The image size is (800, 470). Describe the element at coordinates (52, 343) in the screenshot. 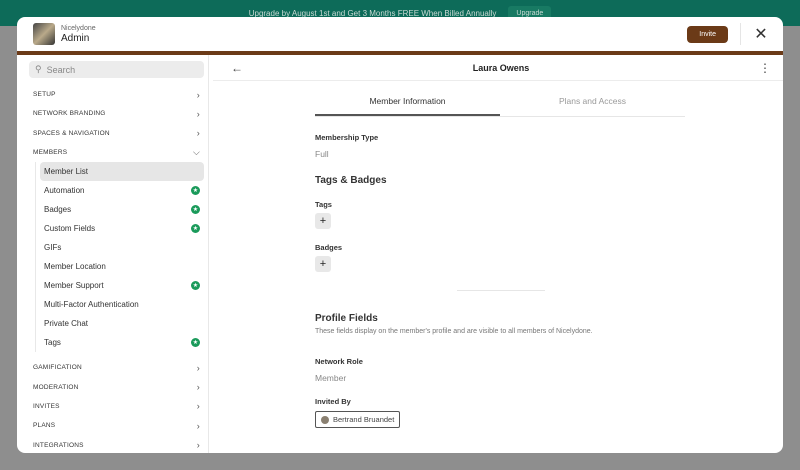

I see `sidebar-item-label: Tags` at that location.